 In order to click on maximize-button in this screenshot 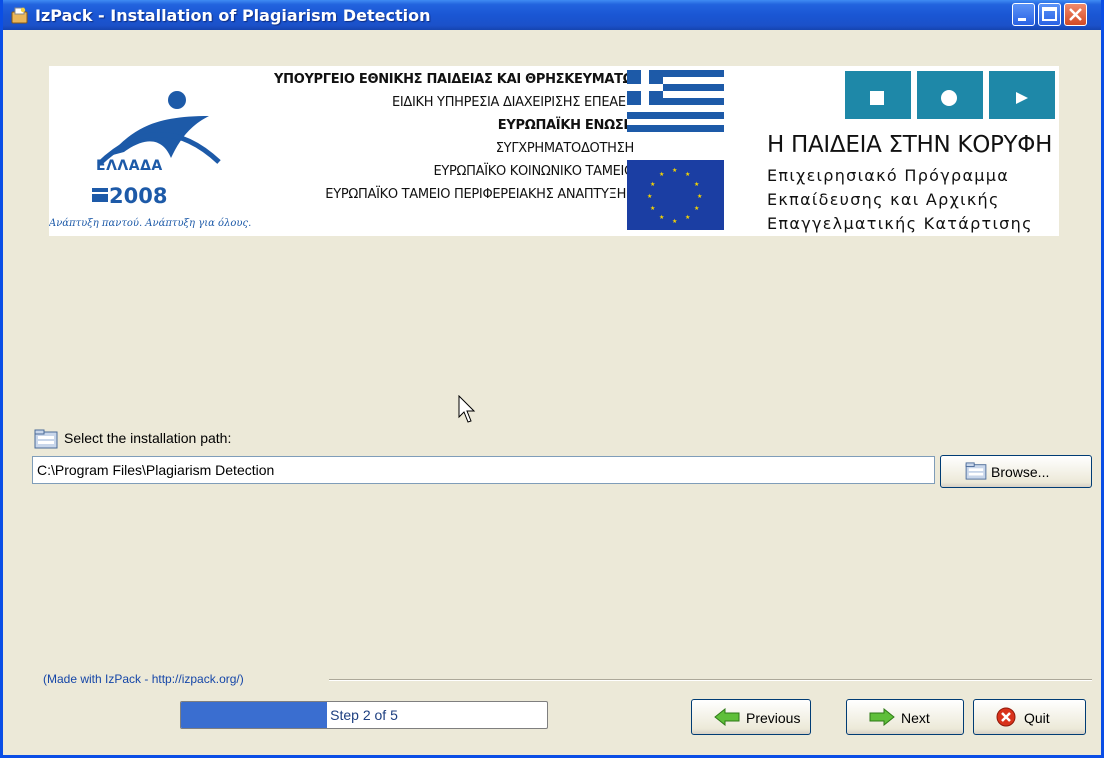, I will do `click(1049, 14)`.